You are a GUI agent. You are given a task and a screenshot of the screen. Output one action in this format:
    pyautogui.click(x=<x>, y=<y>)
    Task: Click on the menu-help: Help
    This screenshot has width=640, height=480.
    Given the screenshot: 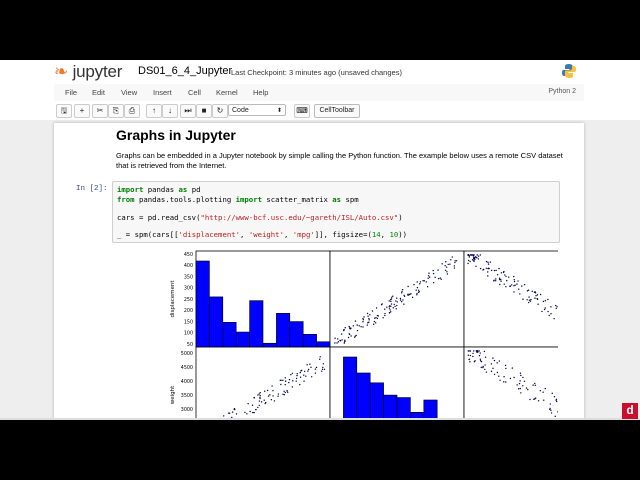 What is the action you would take?
    pyautogui.click(x=260, y=92)
    